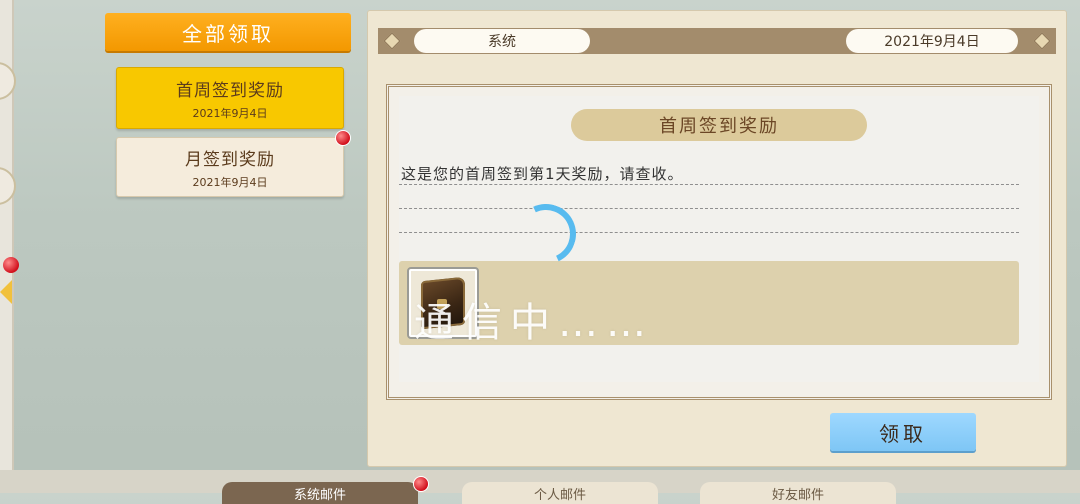 Image resolution: width=1080 pixels, height=504 pixels. Describe the element at coordinates (230, 90) in the screenshot. I see `mail-item-title: 首周签到奖励` at that location.